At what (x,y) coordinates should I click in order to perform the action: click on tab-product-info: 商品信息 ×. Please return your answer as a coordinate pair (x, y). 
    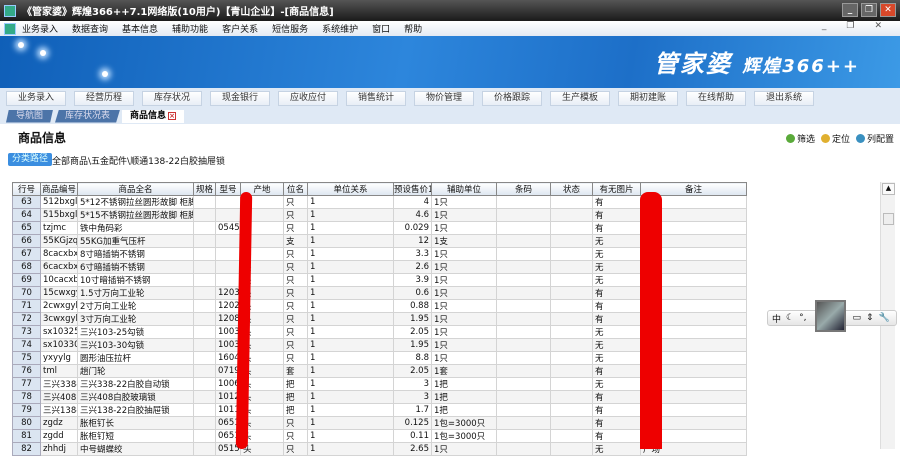
    Looking at the image, I should click on (153, 116).